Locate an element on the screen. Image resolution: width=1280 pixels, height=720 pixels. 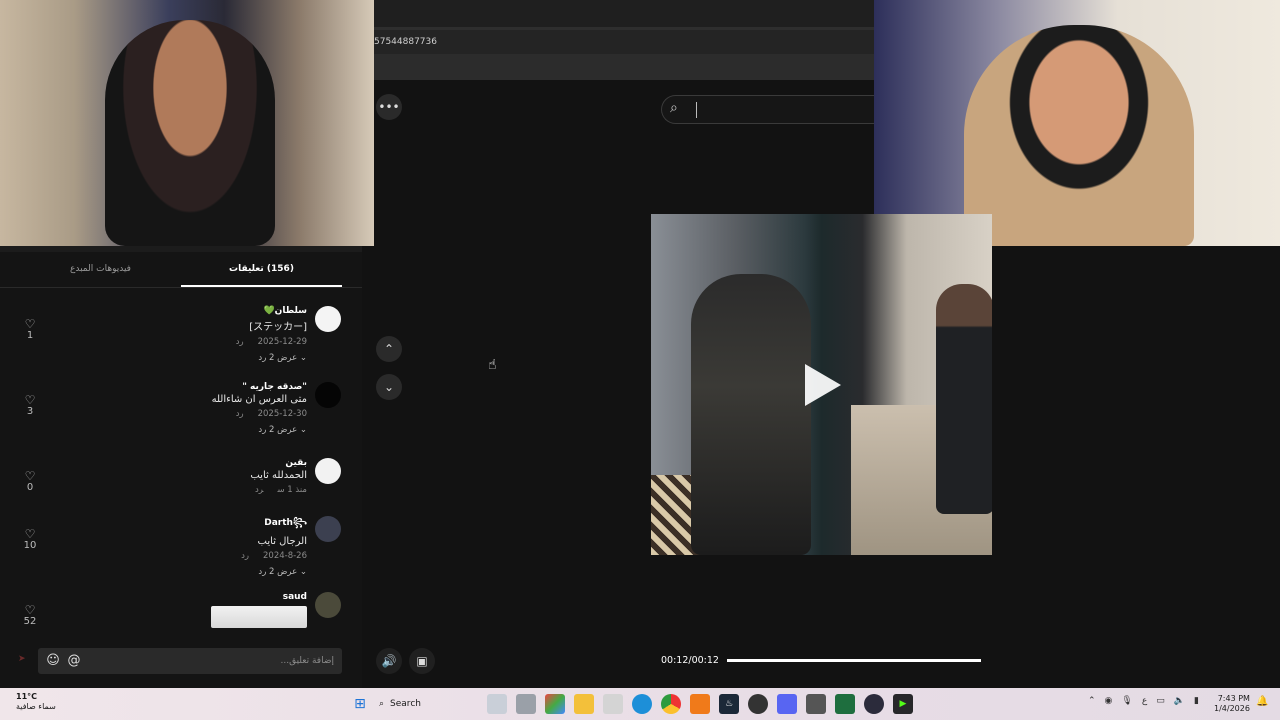
windows-start-icon: ⊞ is located at coordinates (360, 704).